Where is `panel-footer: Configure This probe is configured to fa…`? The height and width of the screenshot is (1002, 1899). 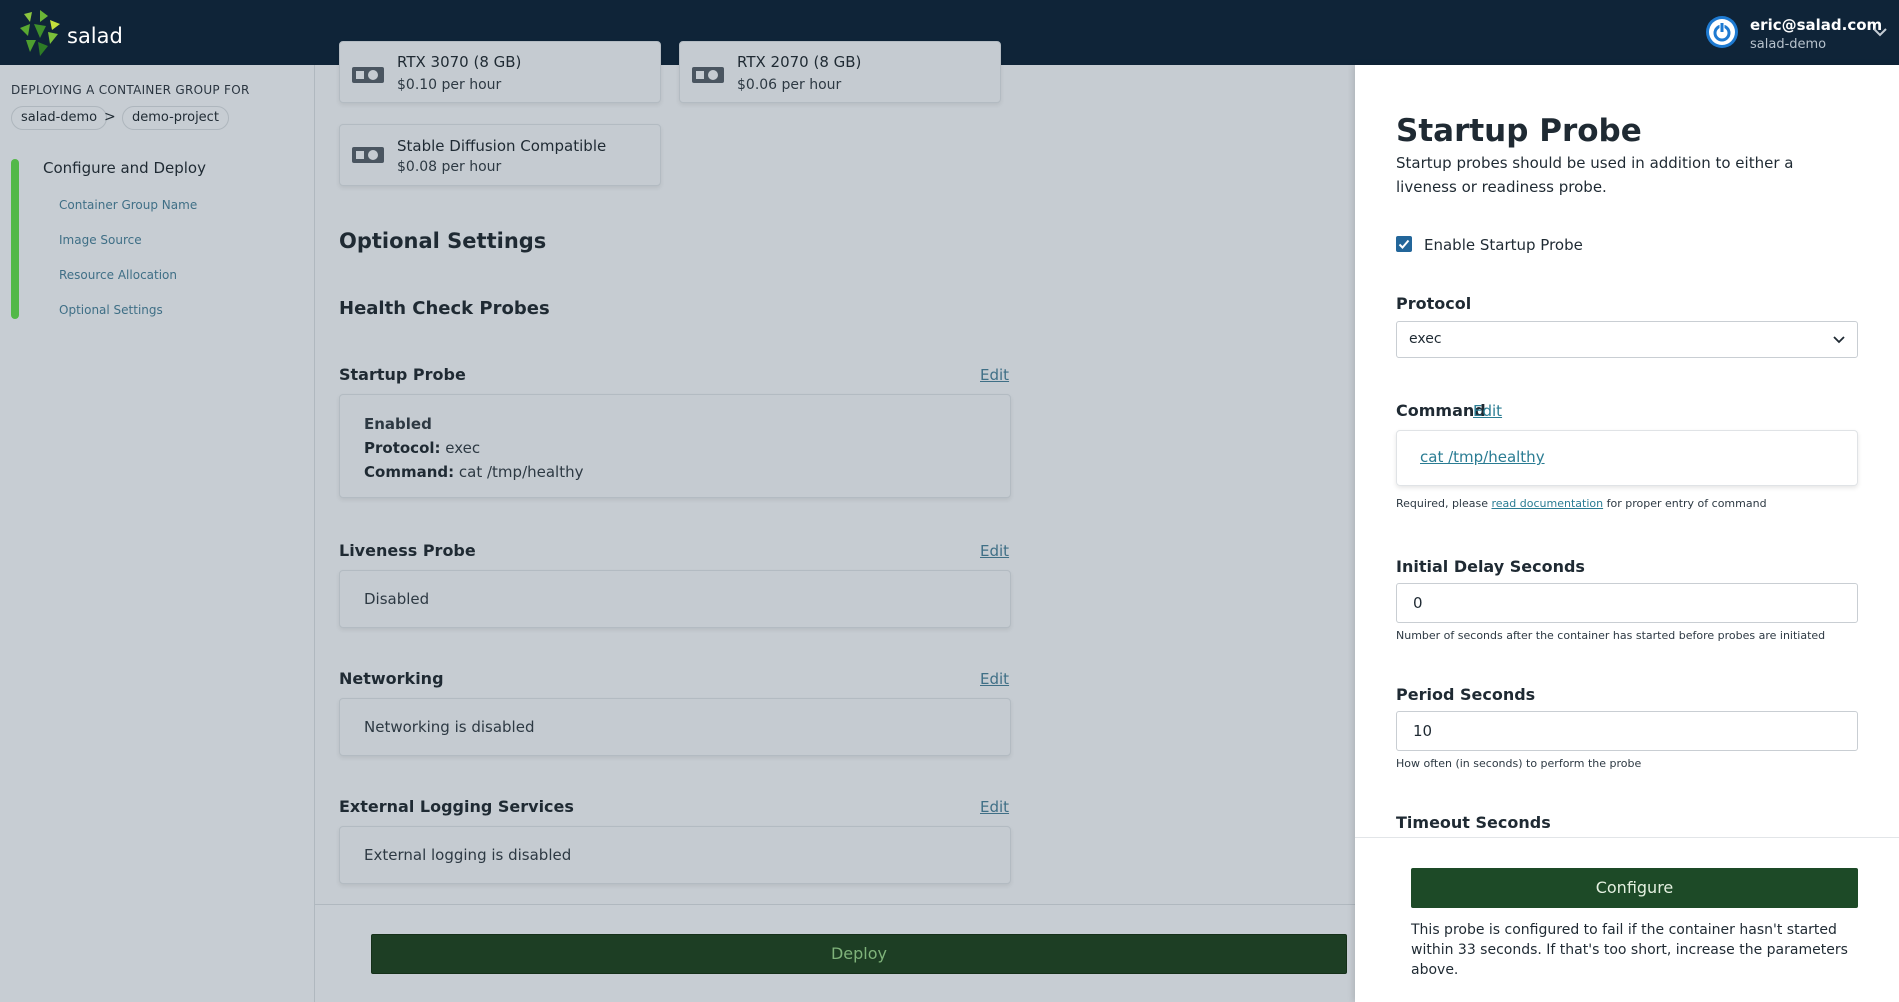 panel-footer: Configure This probe is configured to fa… is located at coordinates (1627, 919).